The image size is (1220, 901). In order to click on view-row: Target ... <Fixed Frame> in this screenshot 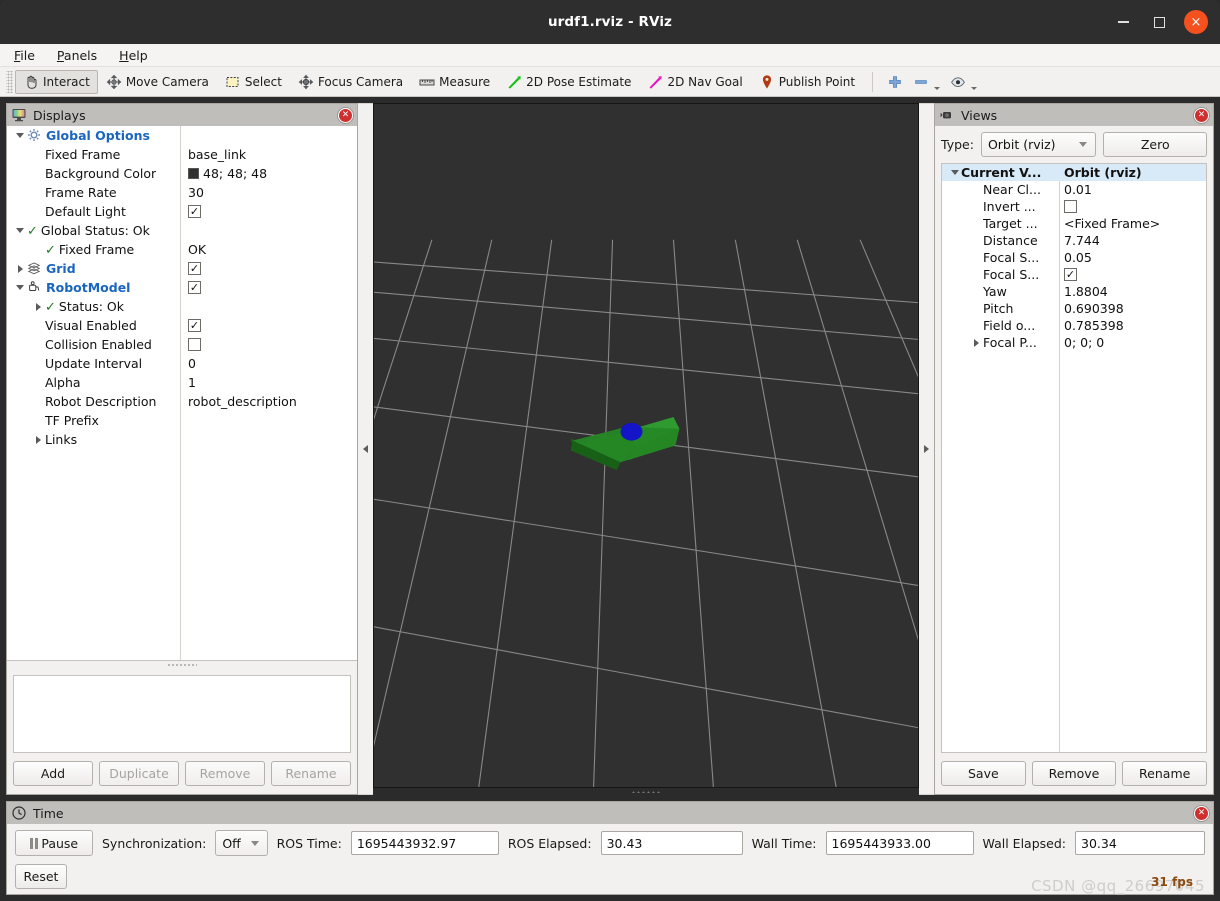, I will do `click(1074, 223)`.